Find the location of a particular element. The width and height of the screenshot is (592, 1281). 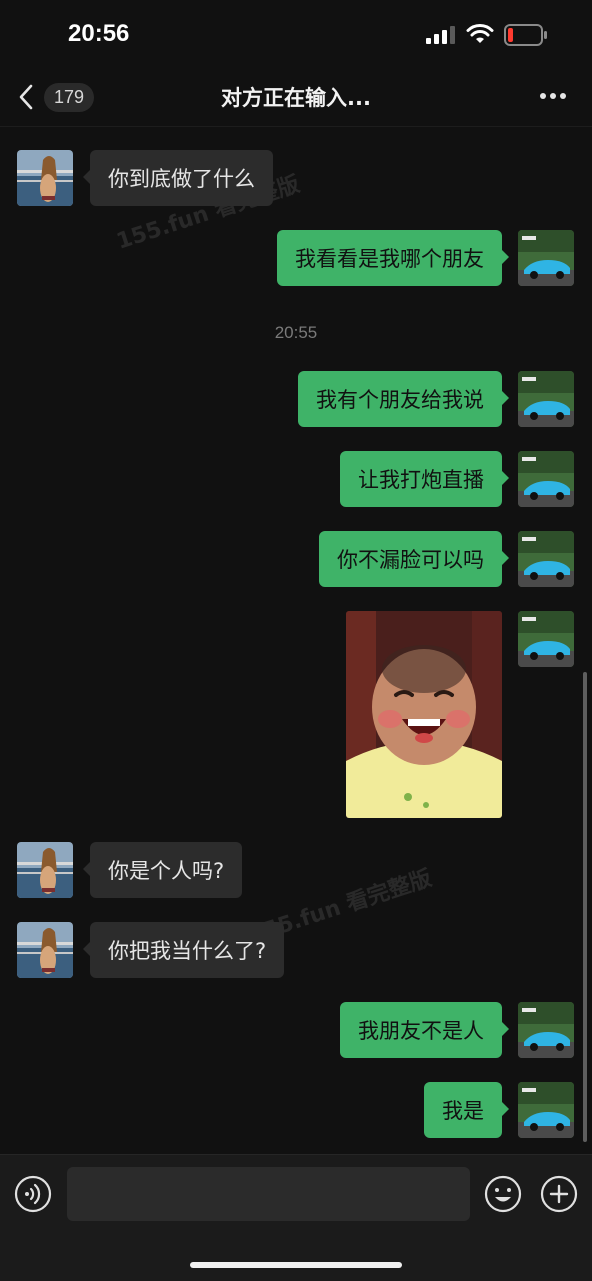

sticker-image is located at coordinates (424, 714).